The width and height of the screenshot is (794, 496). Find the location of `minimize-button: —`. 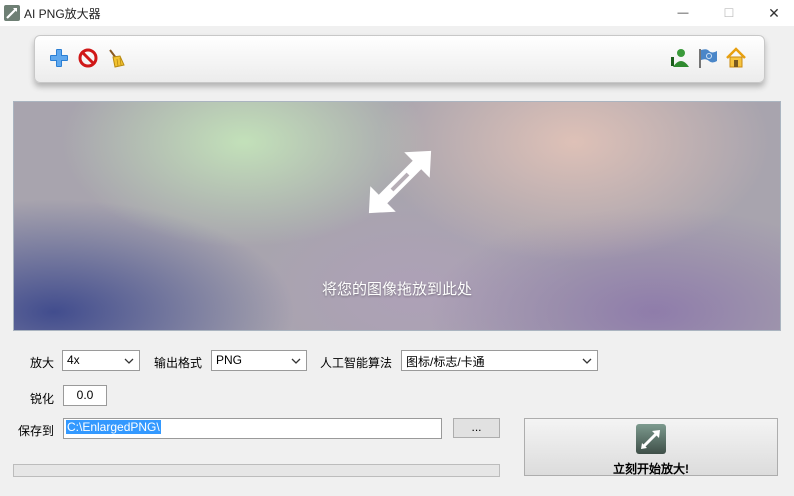

minimize-button: — is located at coordinates (683, 13).